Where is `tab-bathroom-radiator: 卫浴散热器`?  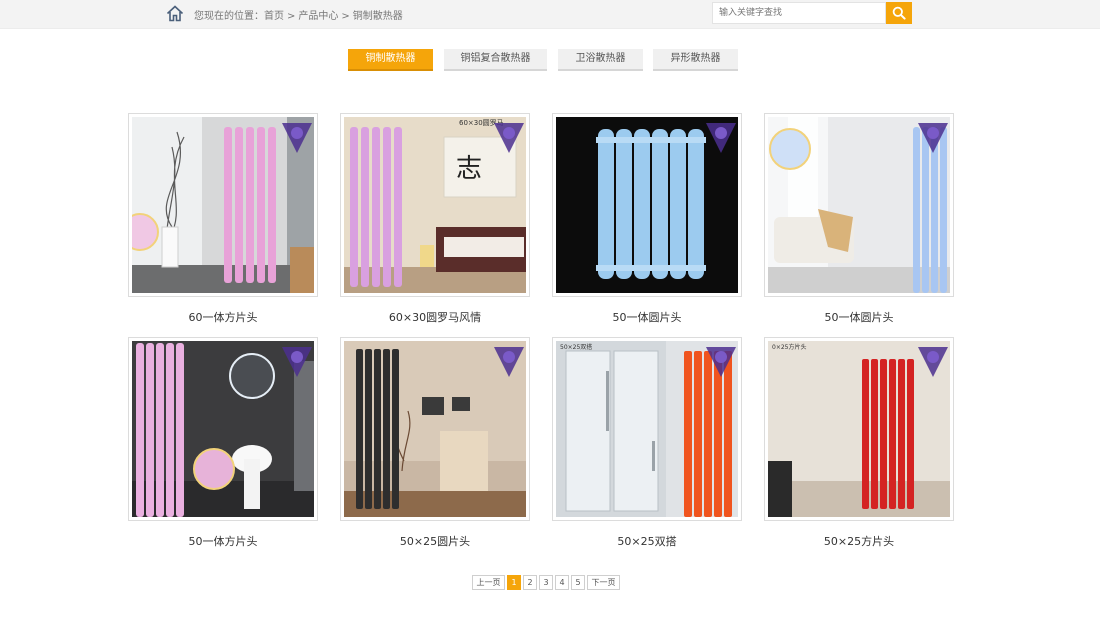 tab-bathroom-radiator: 卫浴散热器 is located at coordinates (600, 59).